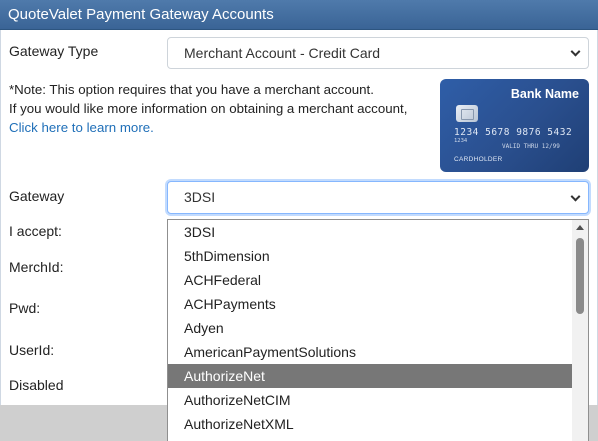 The height and width of the screenshot is (441, 598). I want to click on disabled-label: Disabled, so click(36, 385).